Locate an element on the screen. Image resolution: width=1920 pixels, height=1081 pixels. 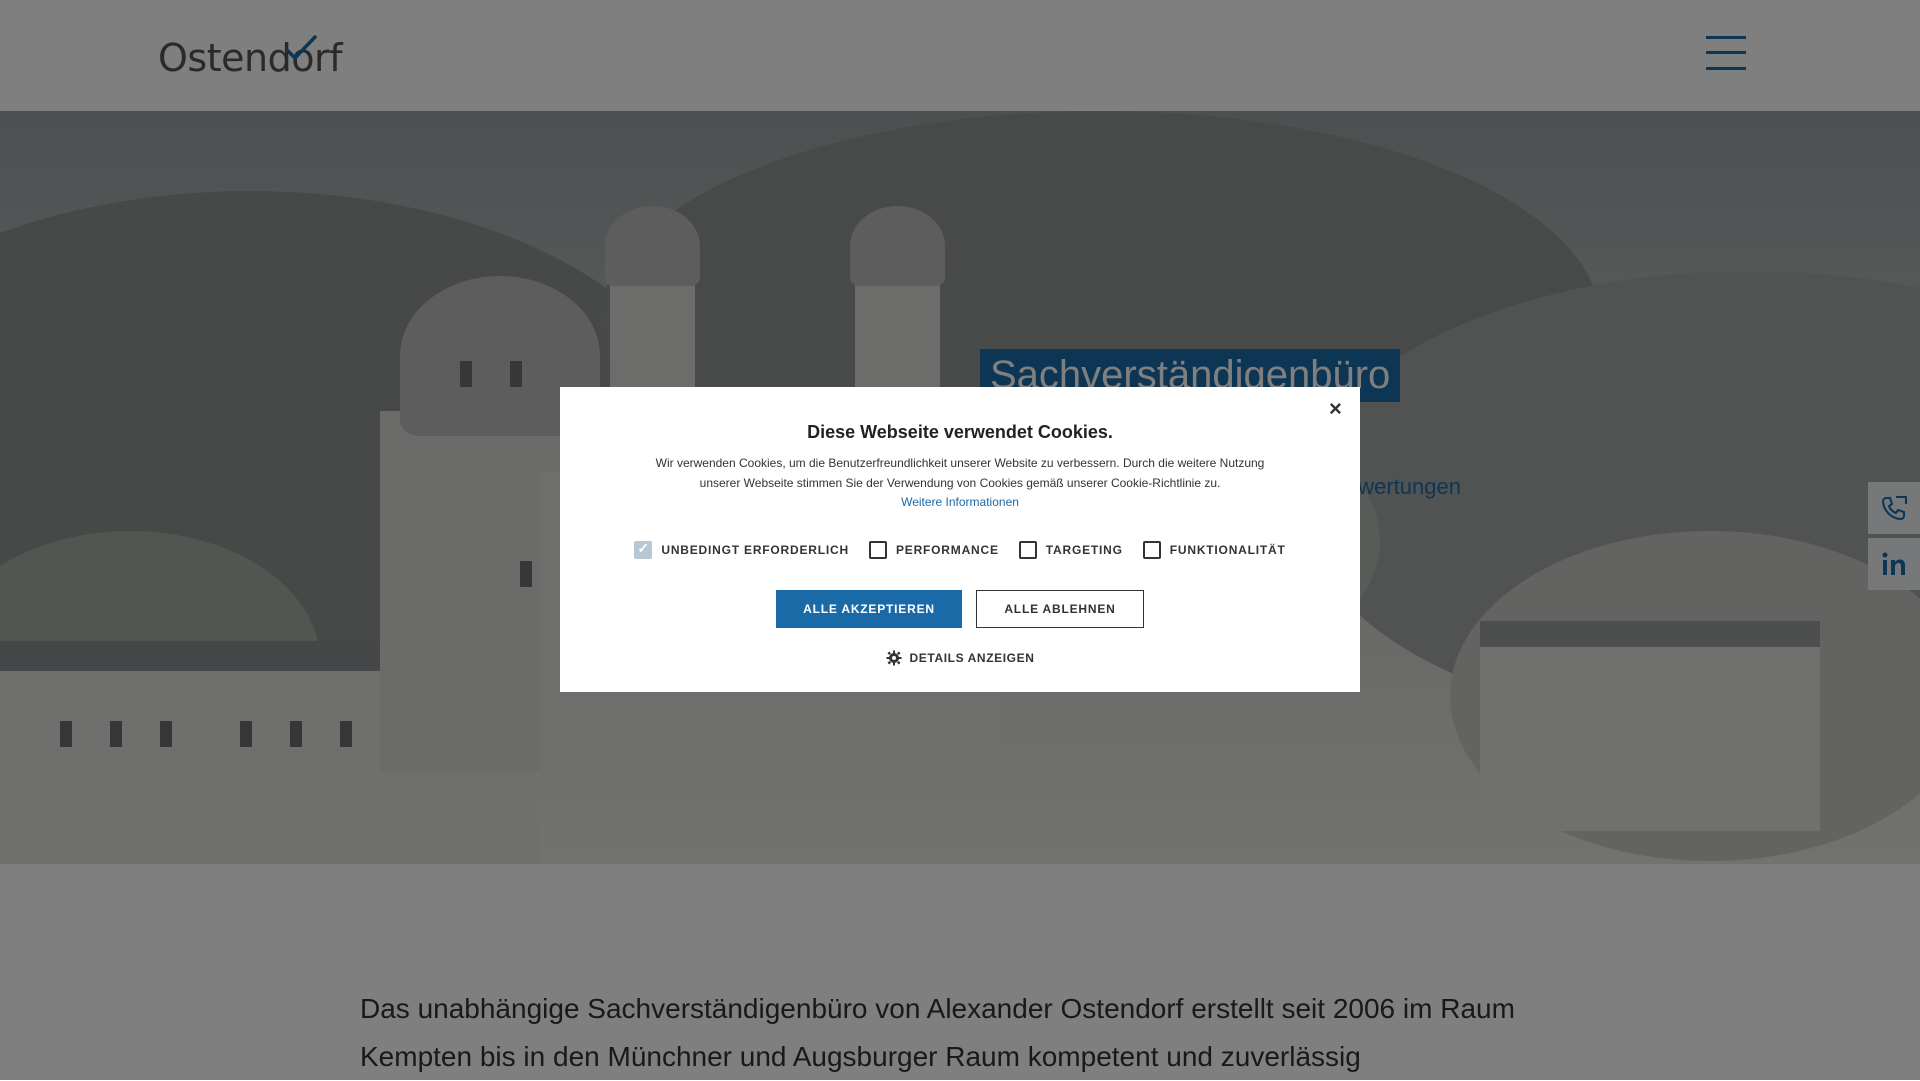
checkbox-targeting-label: TARGETING is located at coordinates (1084, 550).